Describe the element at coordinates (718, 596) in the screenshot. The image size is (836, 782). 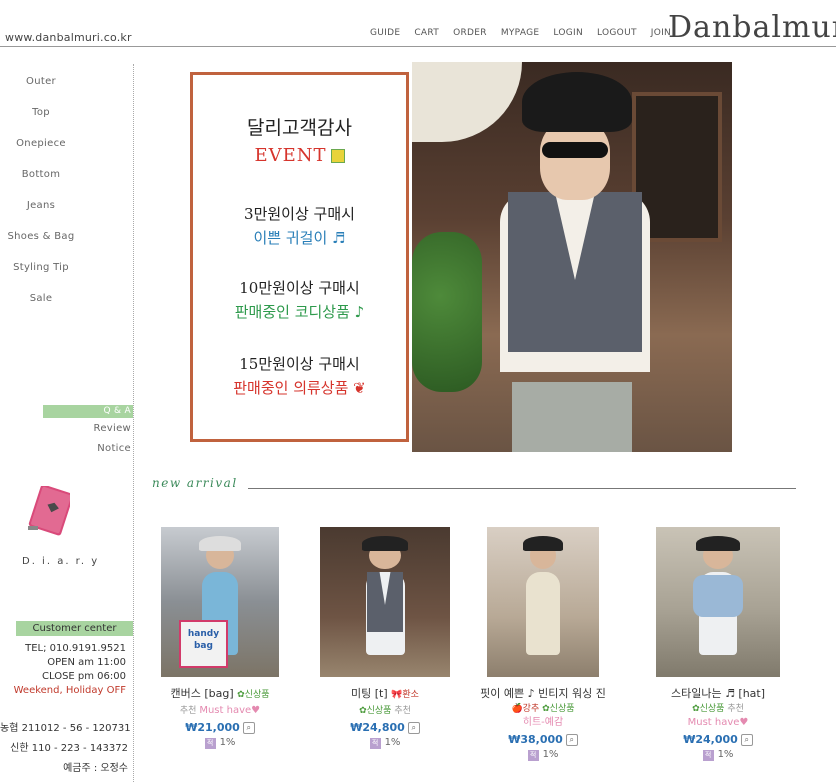
I see `figure-denim-jacket` at that location.